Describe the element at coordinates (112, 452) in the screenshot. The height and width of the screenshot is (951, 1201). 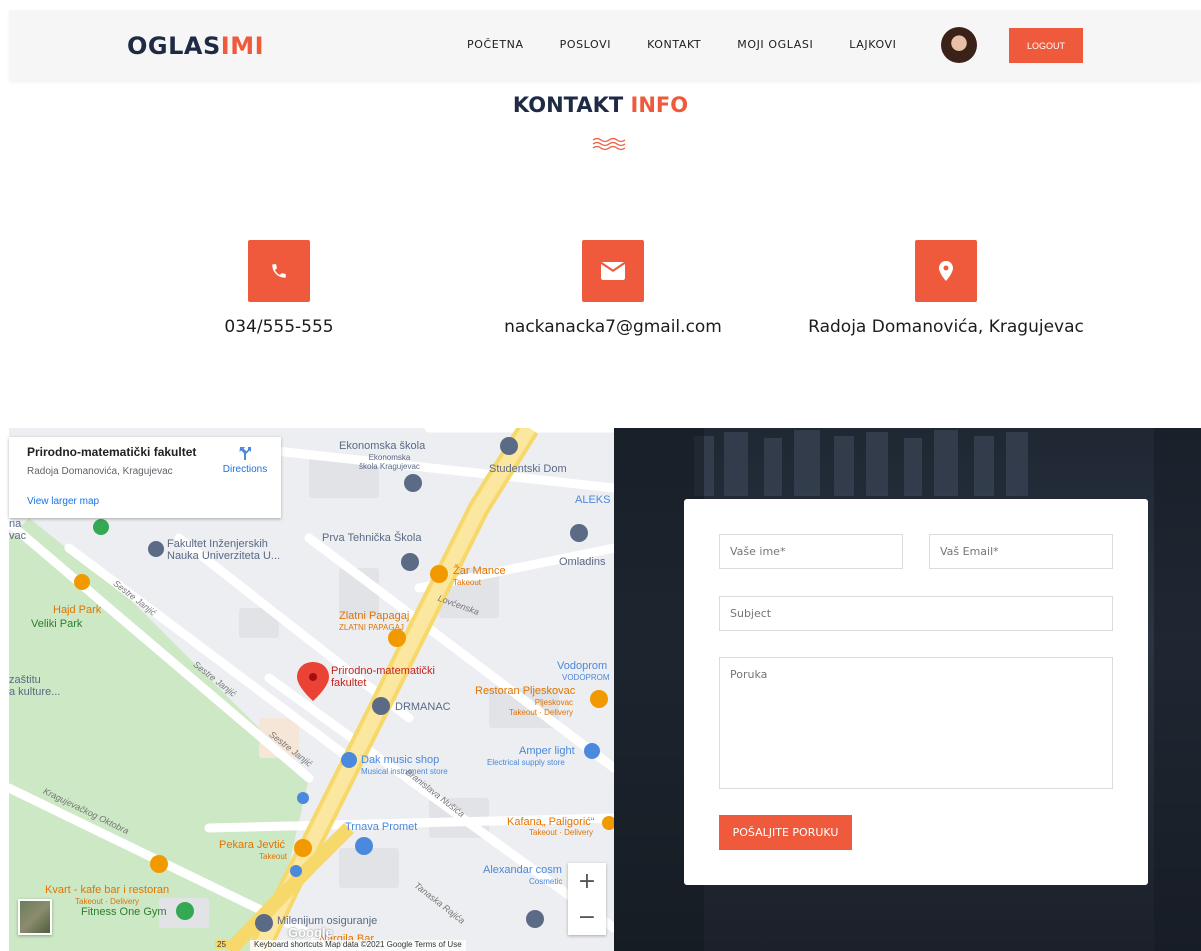
I see `map-place-title: Prirodno-matematički fakultet` at that location.